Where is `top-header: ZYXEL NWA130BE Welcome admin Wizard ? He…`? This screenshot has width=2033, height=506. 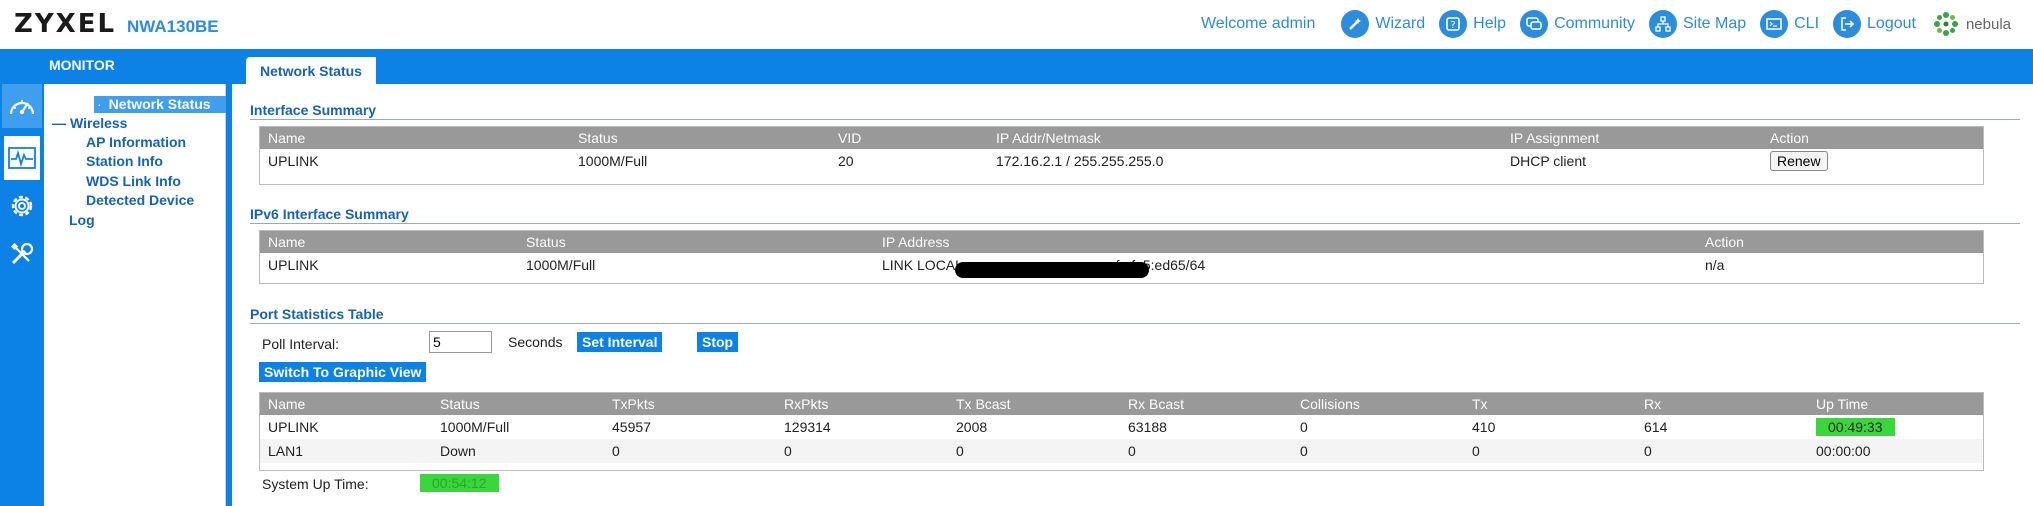 top-header: ZYXEL NWA130BE Welcome admin Wizard ? He… is located at coordinates (1016, 24).